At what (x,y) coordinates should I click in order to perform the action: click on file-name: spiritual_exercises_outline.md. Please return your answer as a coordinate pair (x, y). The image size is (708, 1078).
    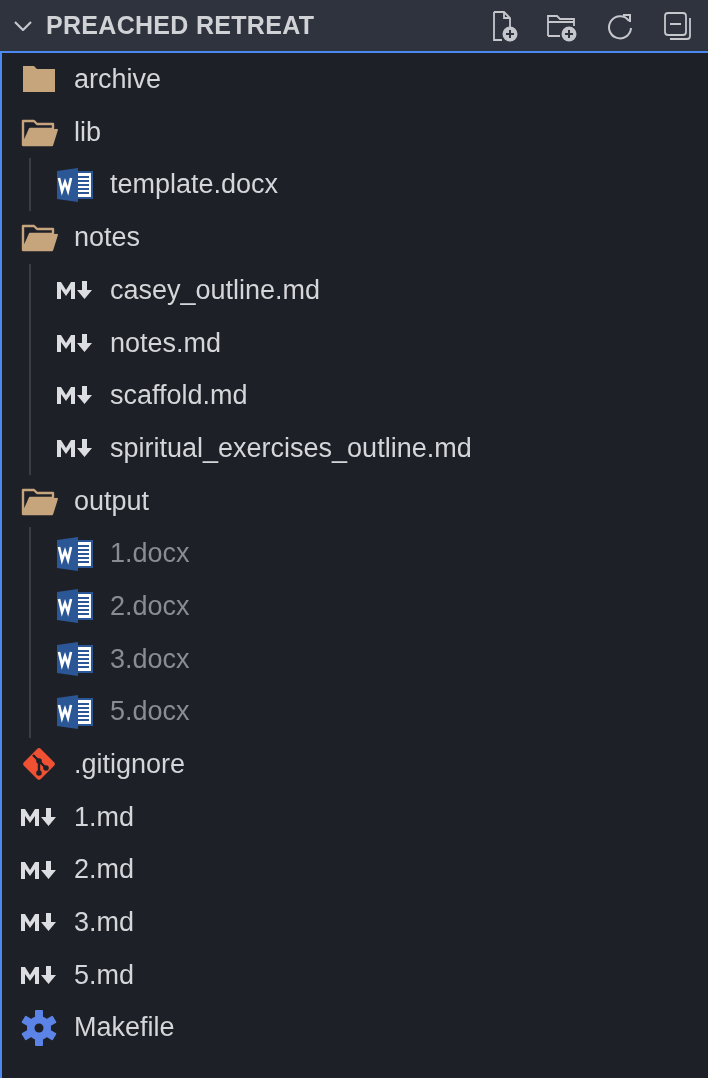
    Looking at the image, I should click on (291, 448).